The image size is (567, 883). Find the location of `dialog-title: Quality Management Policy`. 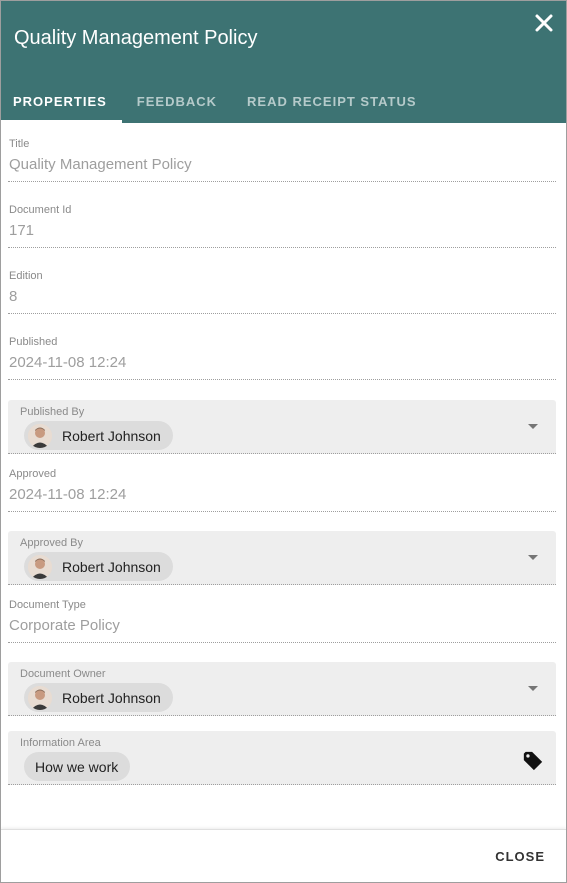

dialog-title: Quality Management Policy is located at coordinates (136, 38).